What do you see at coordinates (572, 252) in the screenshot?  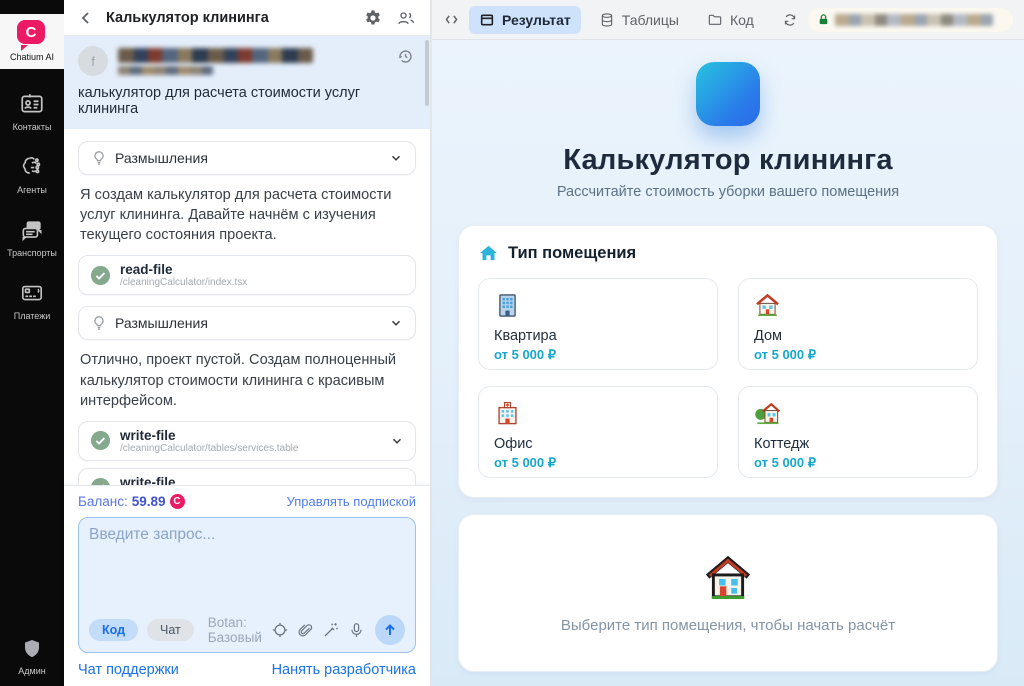 I see `section-title: Тип помещения` at bounding box center [572, 252].